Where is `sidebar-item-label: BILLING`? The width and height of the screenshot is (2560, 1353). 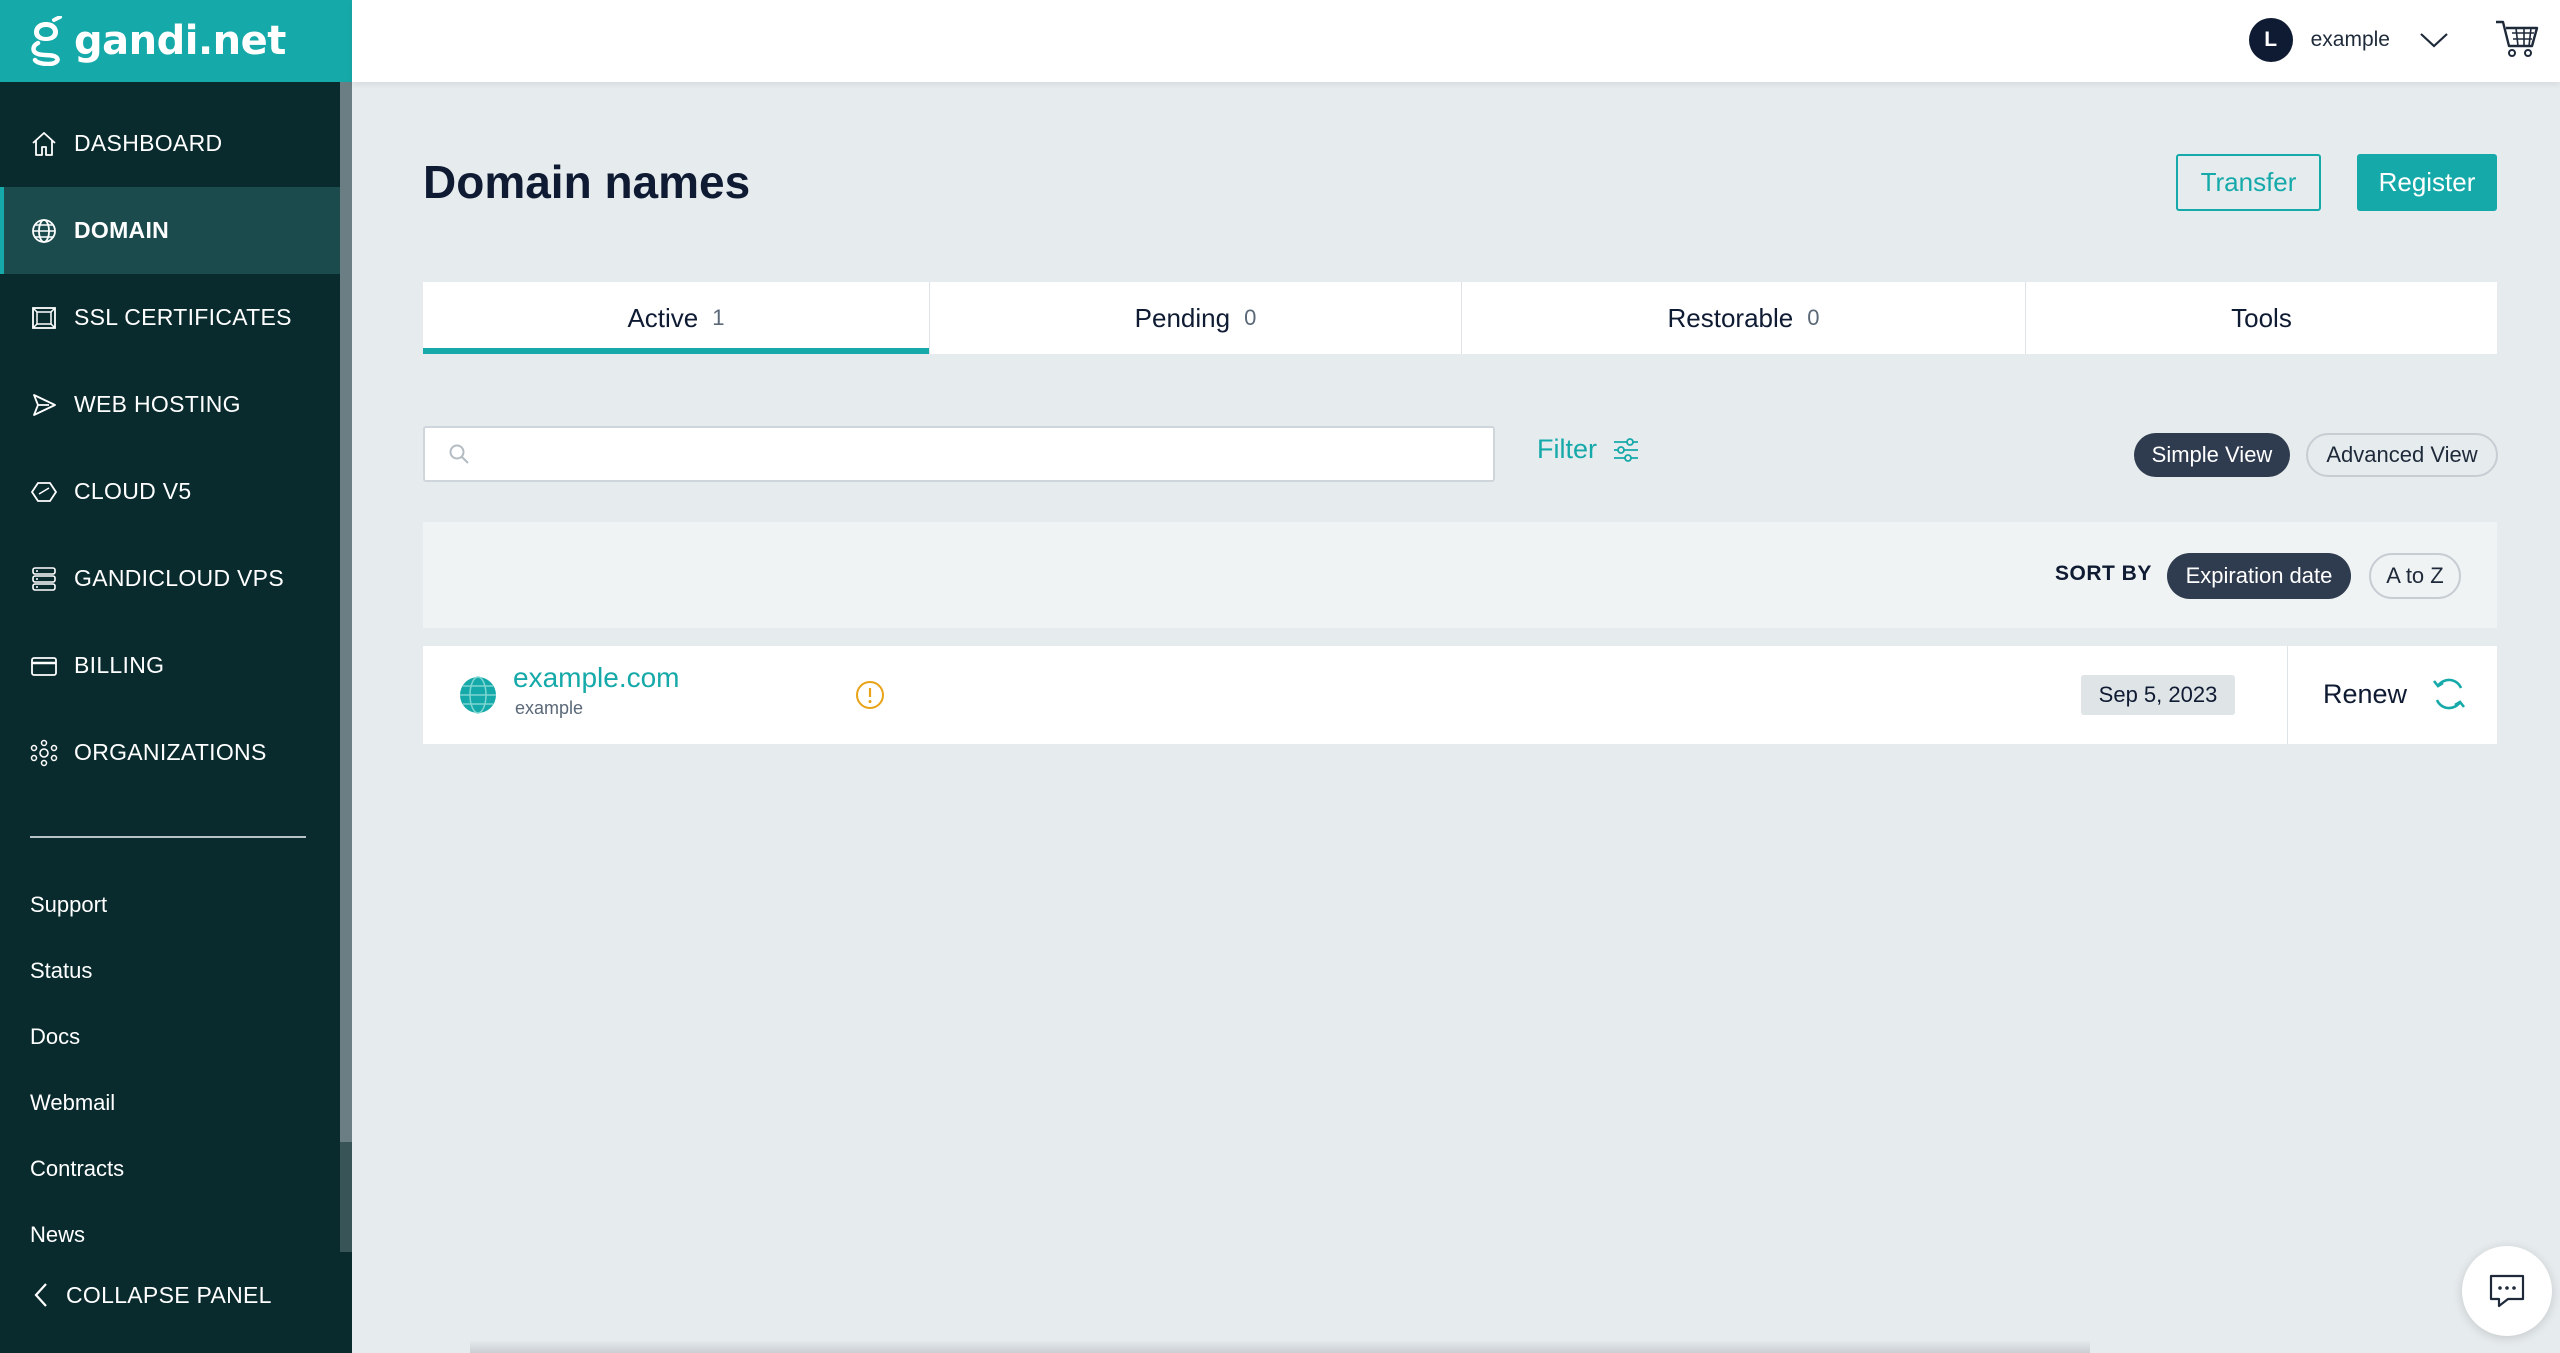 sidebar-item-label: BILLING is located at coordinates (119, 665).